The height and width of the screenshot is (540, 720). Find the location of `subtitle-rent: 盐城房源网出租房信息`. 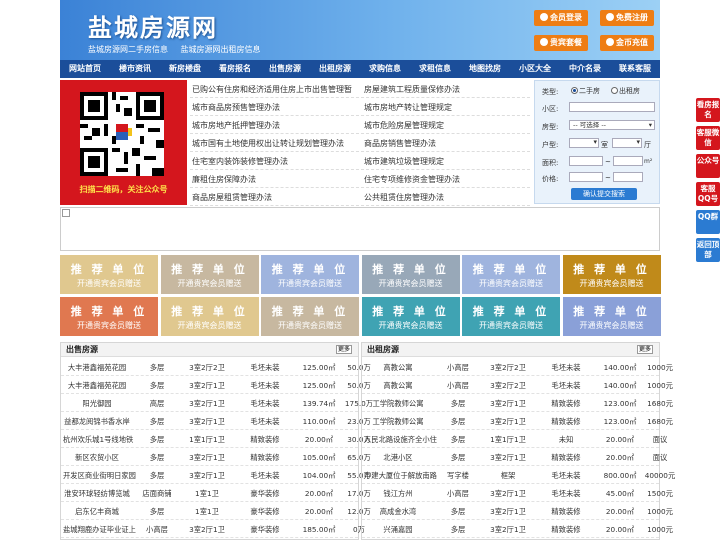

subtitle-rent: 盐城房源网出租房信息 is located at coordinates (221, 49).